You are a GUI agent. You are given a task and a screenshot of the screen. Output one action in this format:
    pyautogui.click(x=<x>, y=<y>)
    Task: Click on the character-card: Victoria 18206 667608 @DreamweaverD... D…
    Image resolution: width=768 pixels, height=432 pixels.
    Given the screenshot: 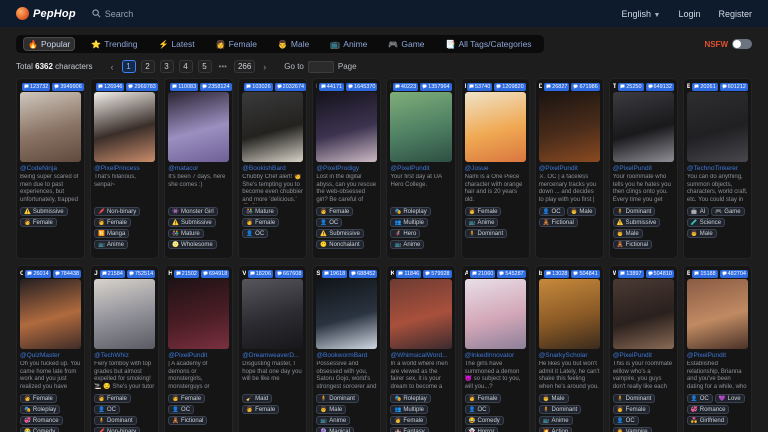 What is the action you would take?
    pyautogui.click(x=273, y=348)
    